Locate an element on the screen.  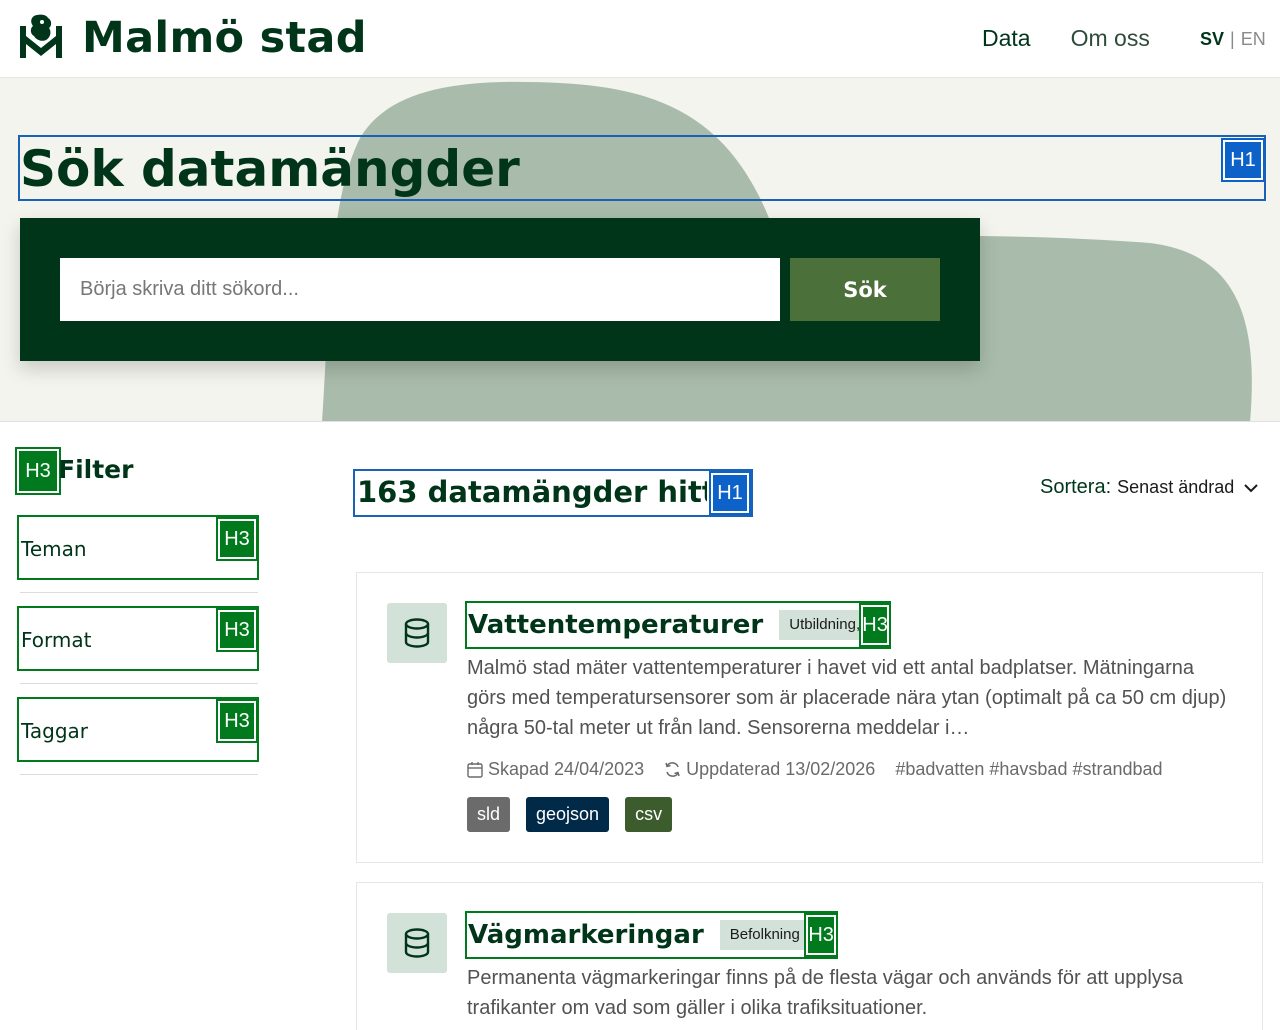
main-nav: Data Om oss is located at coordinates (1066, 38).